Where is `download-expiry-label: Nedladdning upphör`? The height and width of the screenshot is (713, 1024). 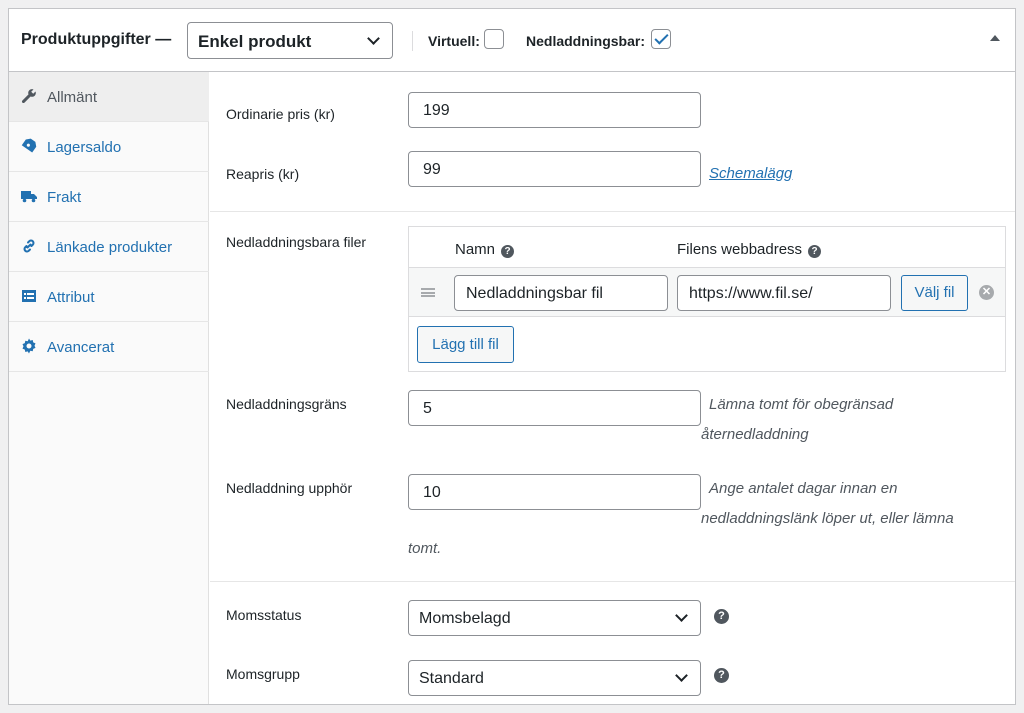 download-expiry-label: Nedladdning upphör is located at coordinates (289, 488).